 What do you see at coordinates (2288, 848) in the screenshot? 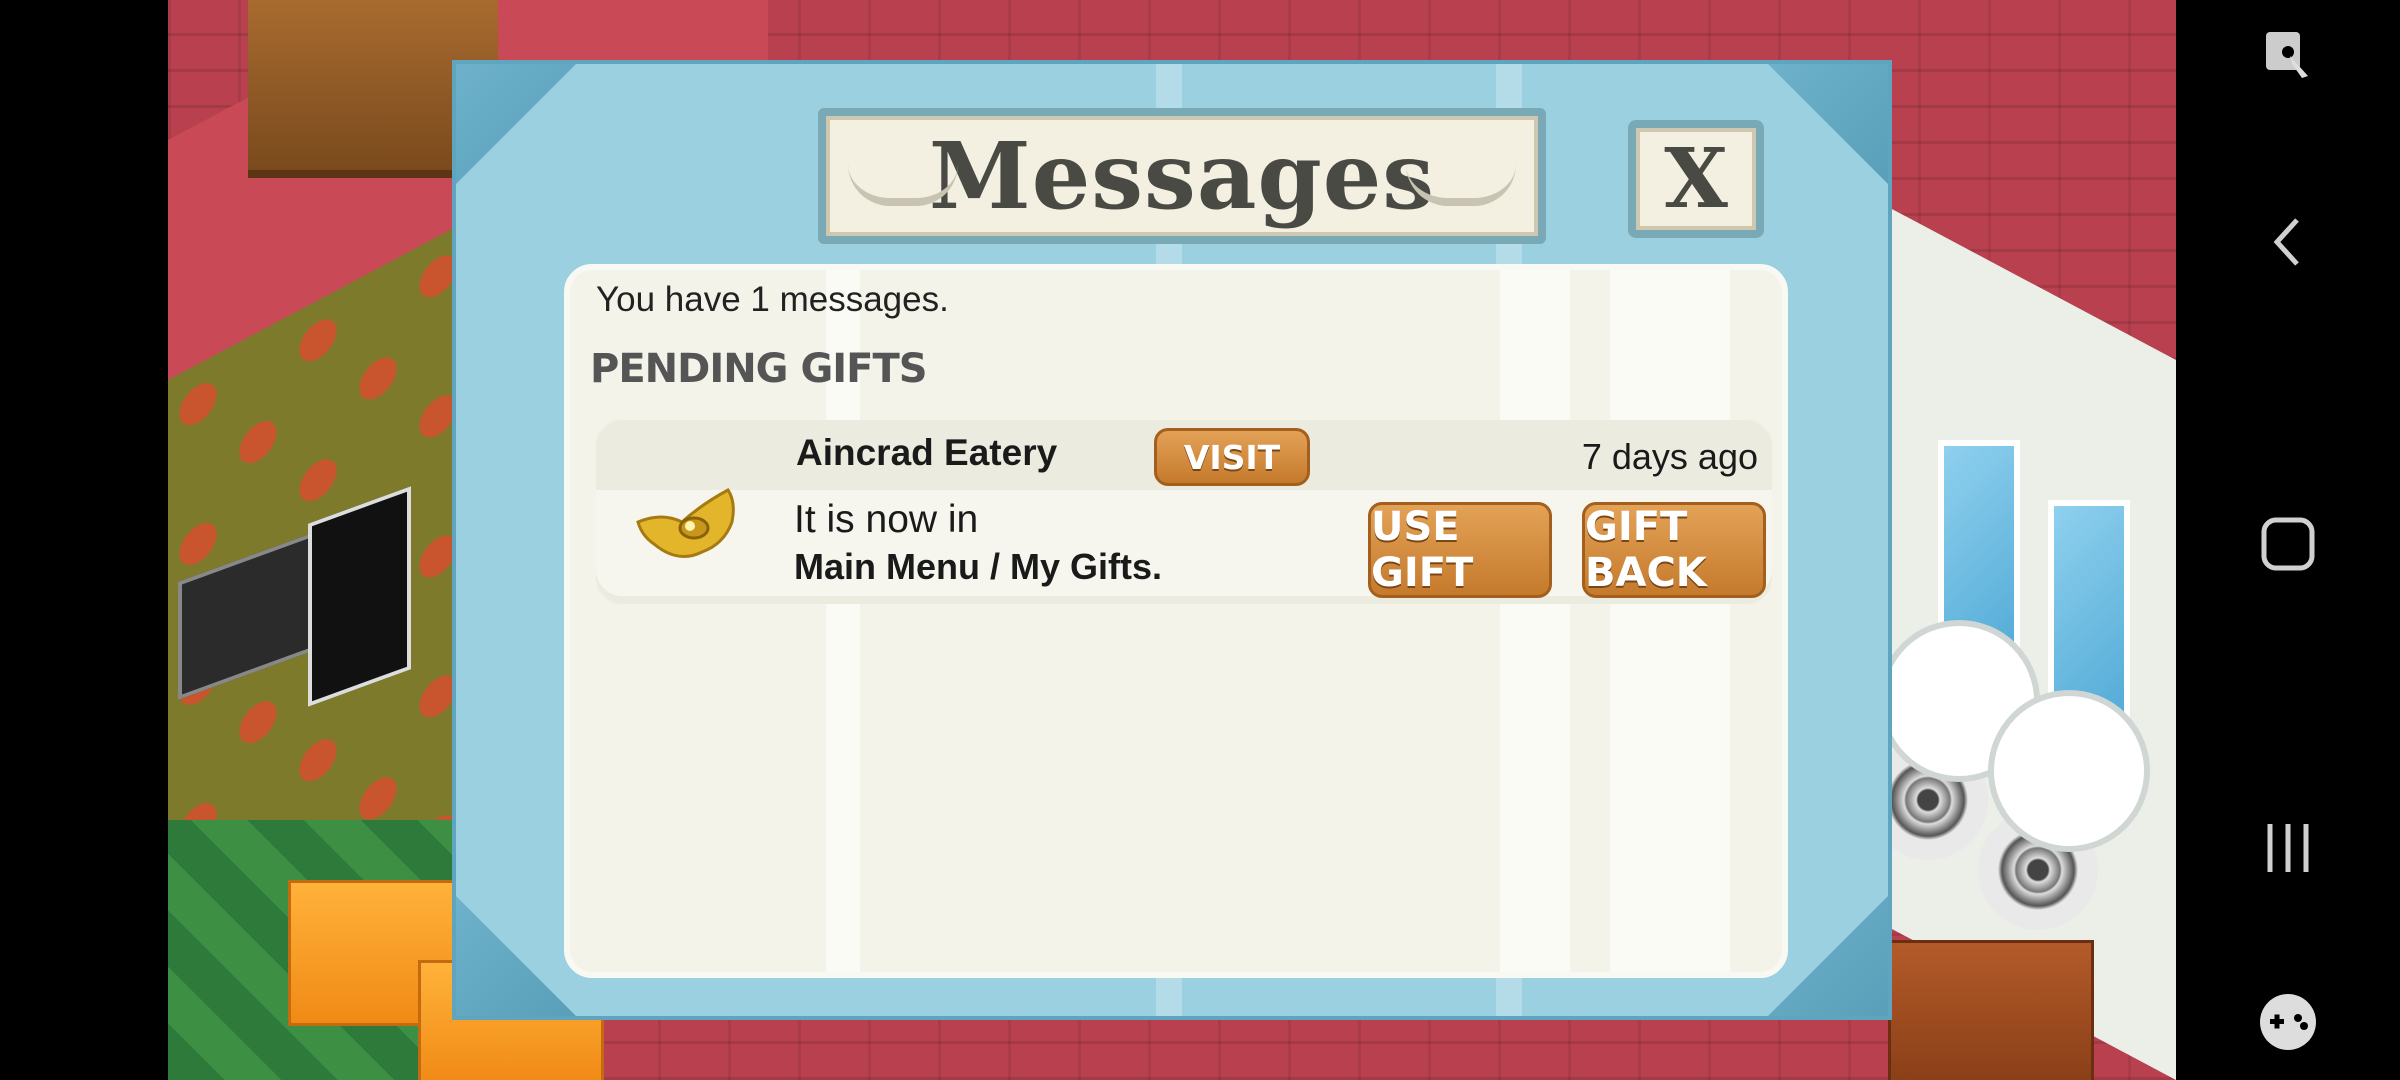
I see `recent-apps-icon` at bounding box center [2288, 848].